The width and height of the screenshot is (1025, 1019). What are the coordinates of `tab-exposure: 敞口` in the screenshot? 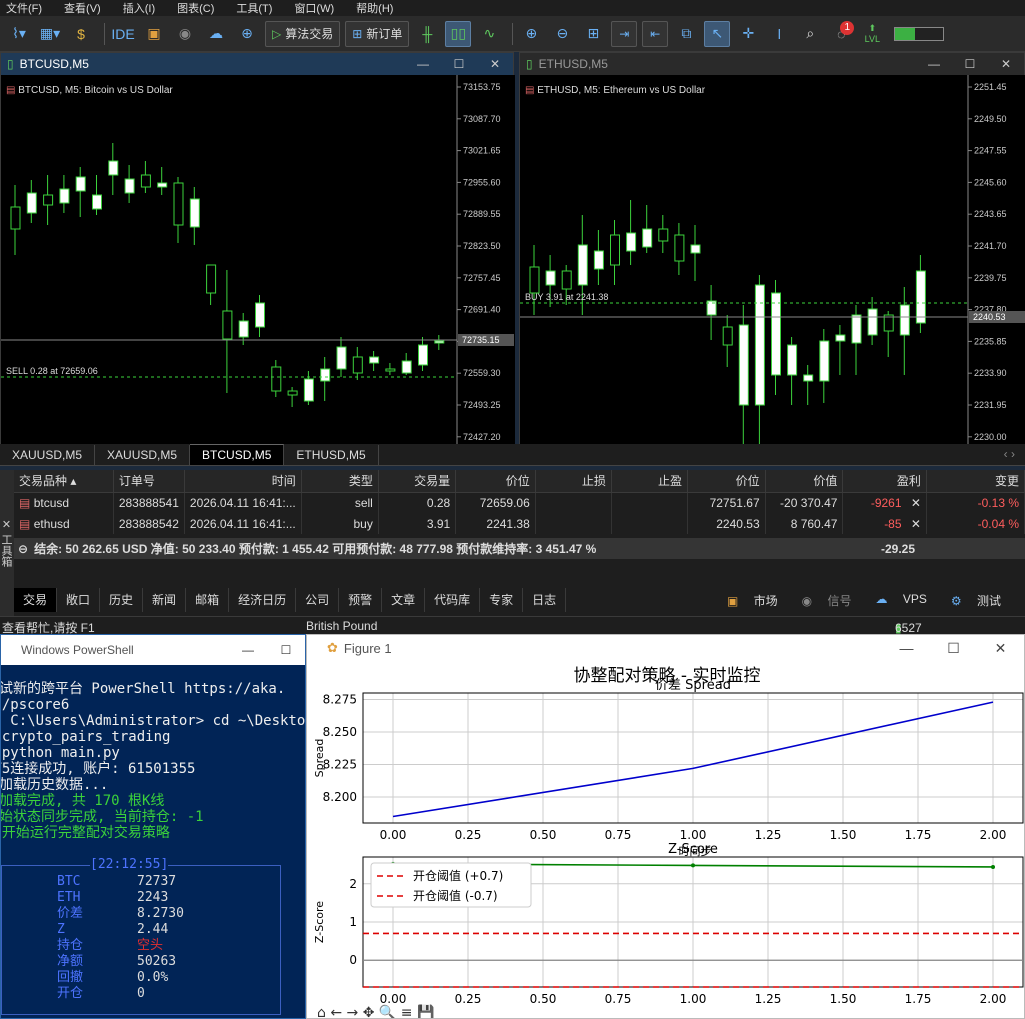 It's located at (79, 600).